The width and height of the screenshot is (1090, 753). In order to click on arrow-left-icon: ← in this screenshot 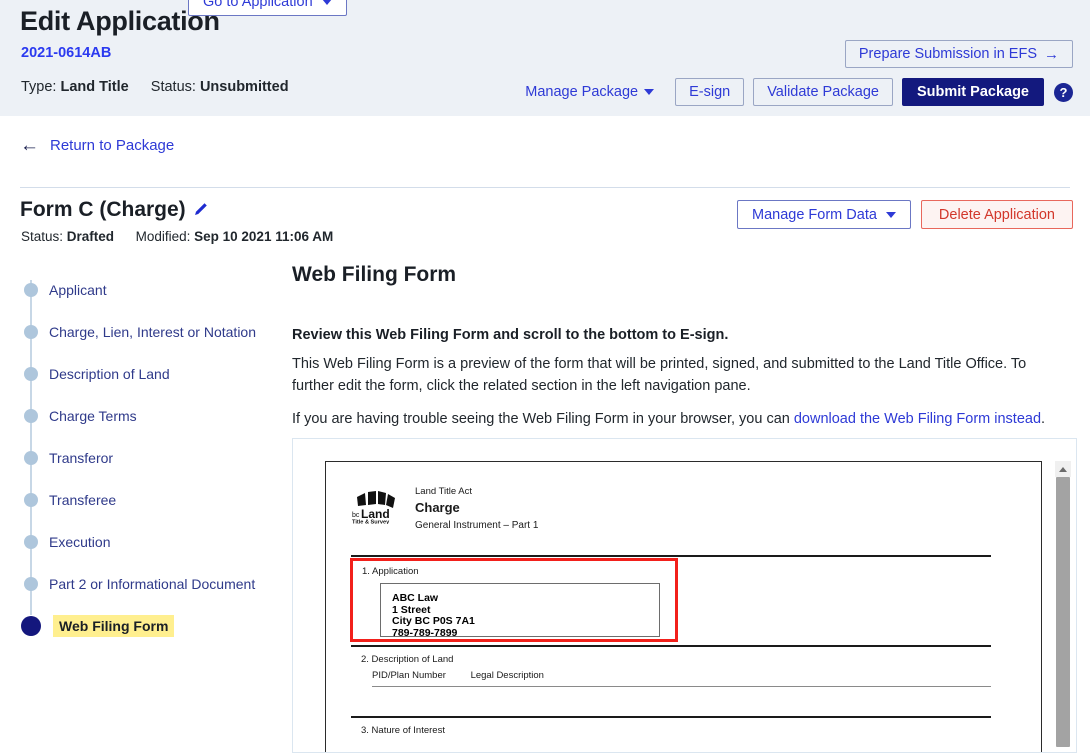, I will do `click(29, 145)`.